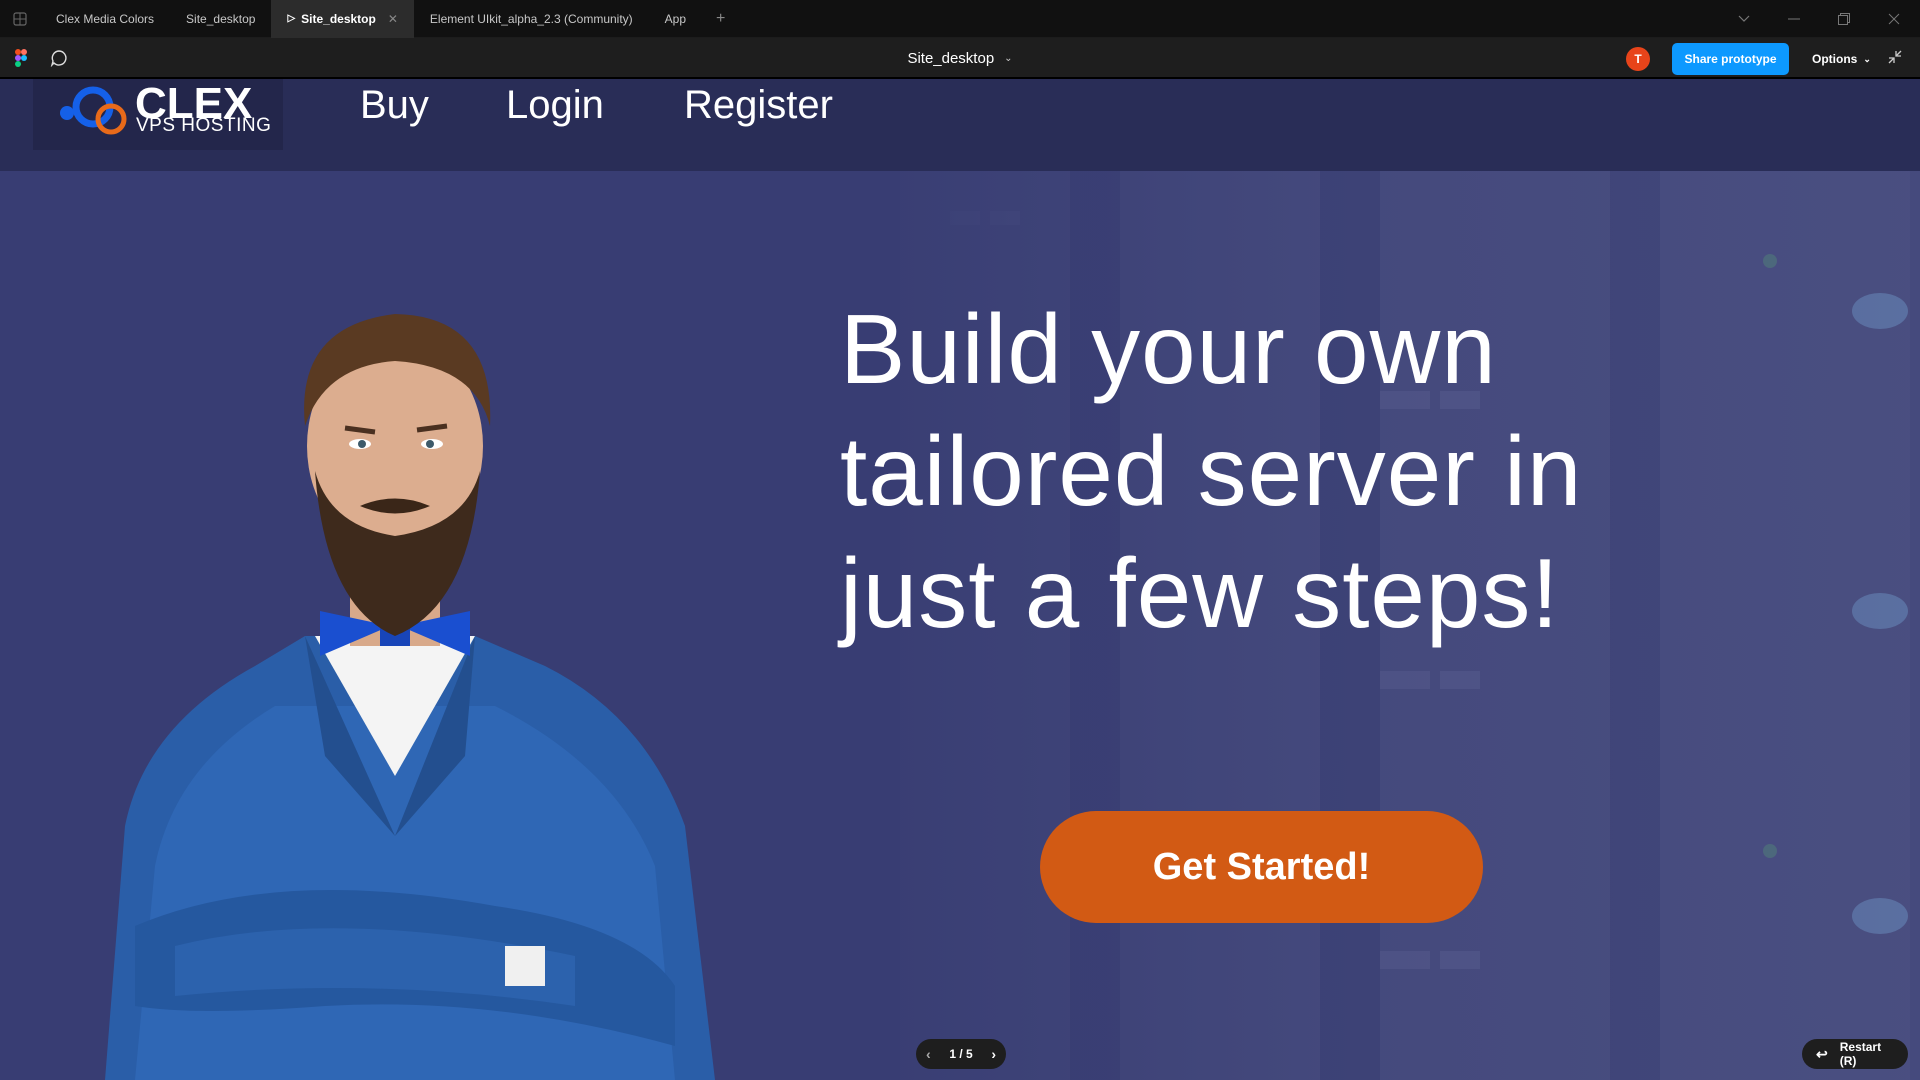  What do you see at coordinates (1200, 593) in the screenshot?
I see `headline-line: just a few steps!` at bounding box center [1200, 593].